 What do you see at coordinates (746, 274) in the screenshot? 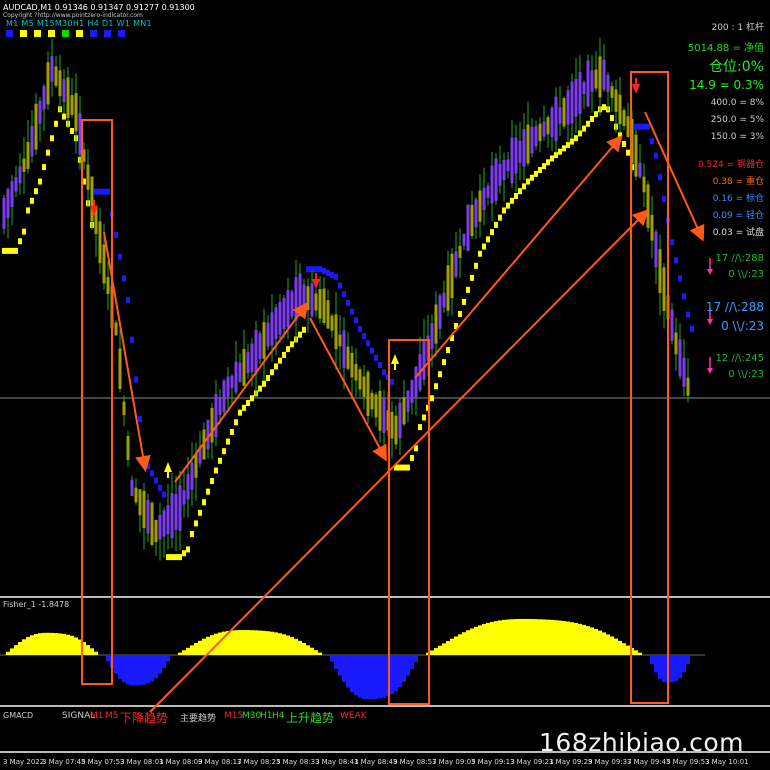
I see `stat-1b: 0 \\/:23` at bounding box center [746, 274].